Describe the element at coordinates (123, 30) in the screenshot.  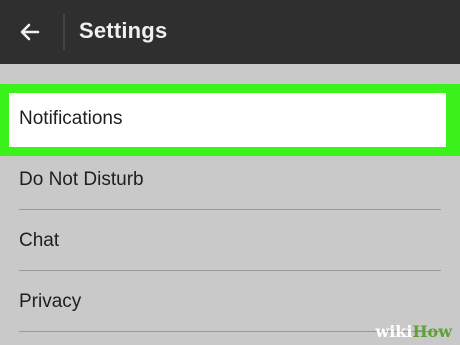
I see `page-title: Settings` at that location.